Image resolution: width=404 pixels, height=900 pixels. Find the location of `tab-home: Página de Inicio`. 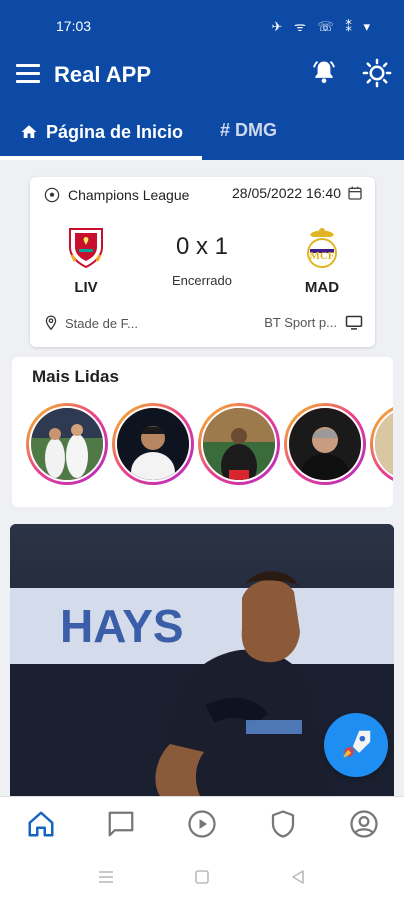

tab-home: Página de Inicio is located at coordinates (101, 132).